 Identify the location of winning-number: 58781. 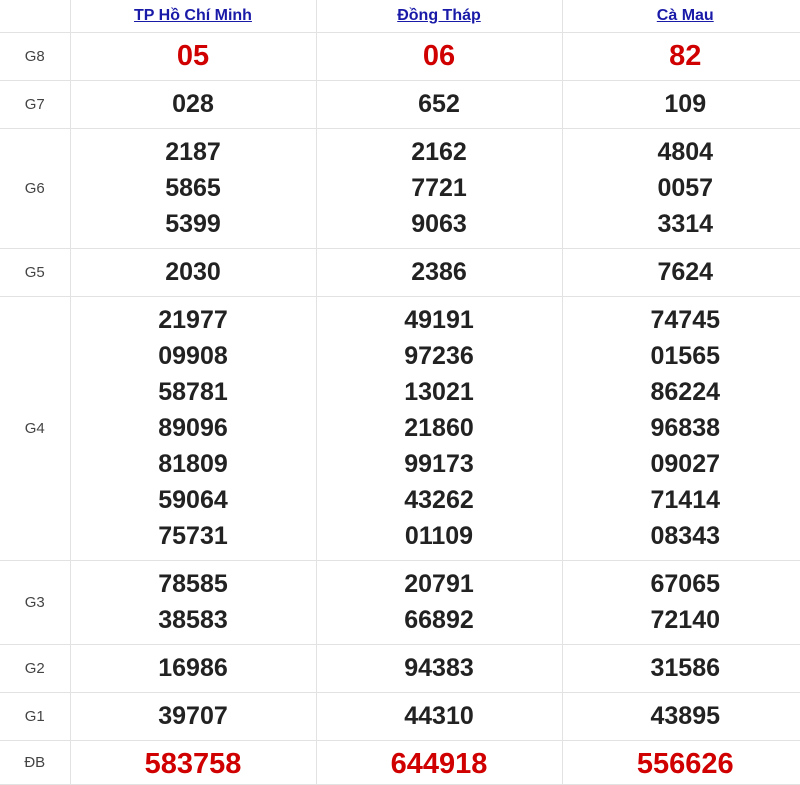
(193, 392).